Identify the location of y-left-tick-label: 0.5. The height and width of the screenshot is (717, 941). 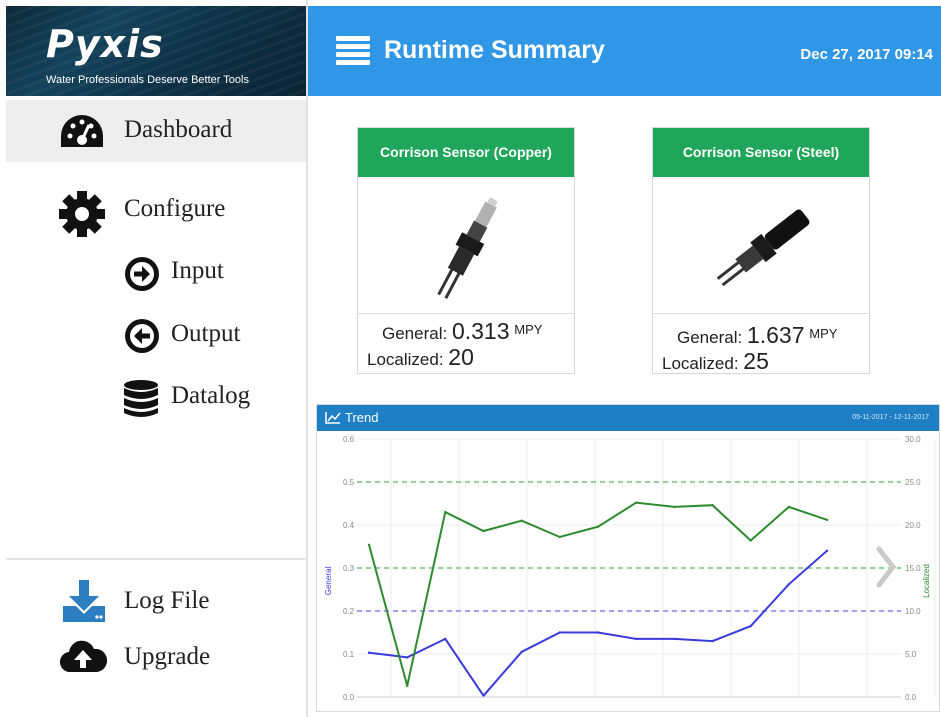
(349, 482).